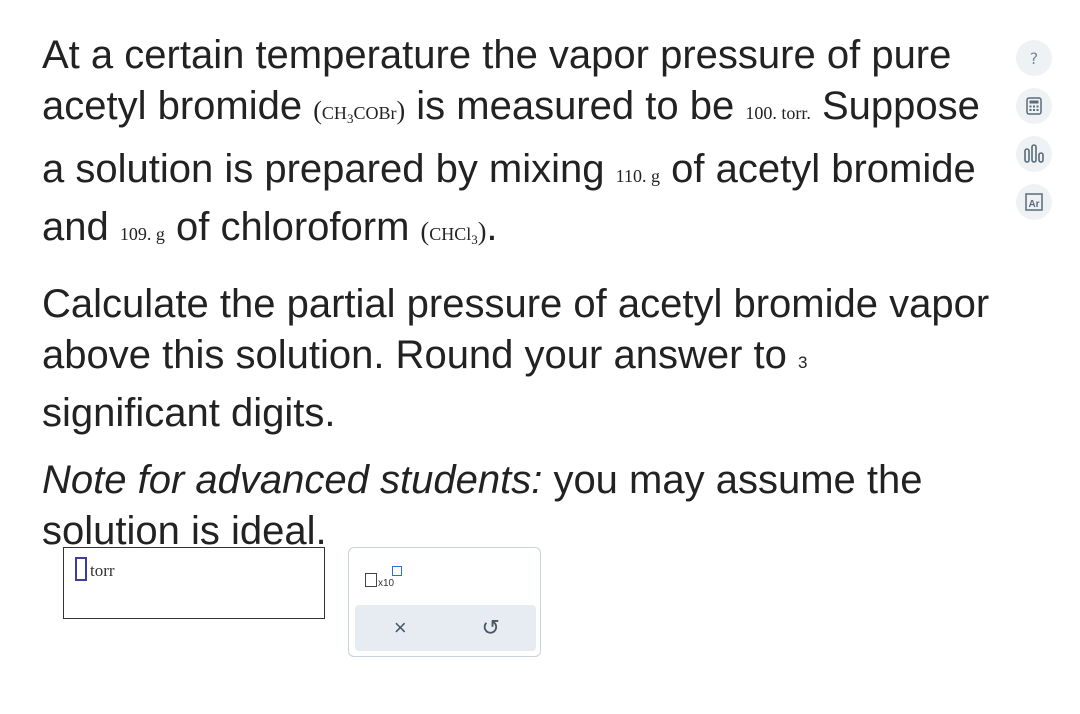  Describe the element at coordinates (359, 111) in the screenshot. I see `acetyl-bromide-formula: (CH3COBr)` at that location.